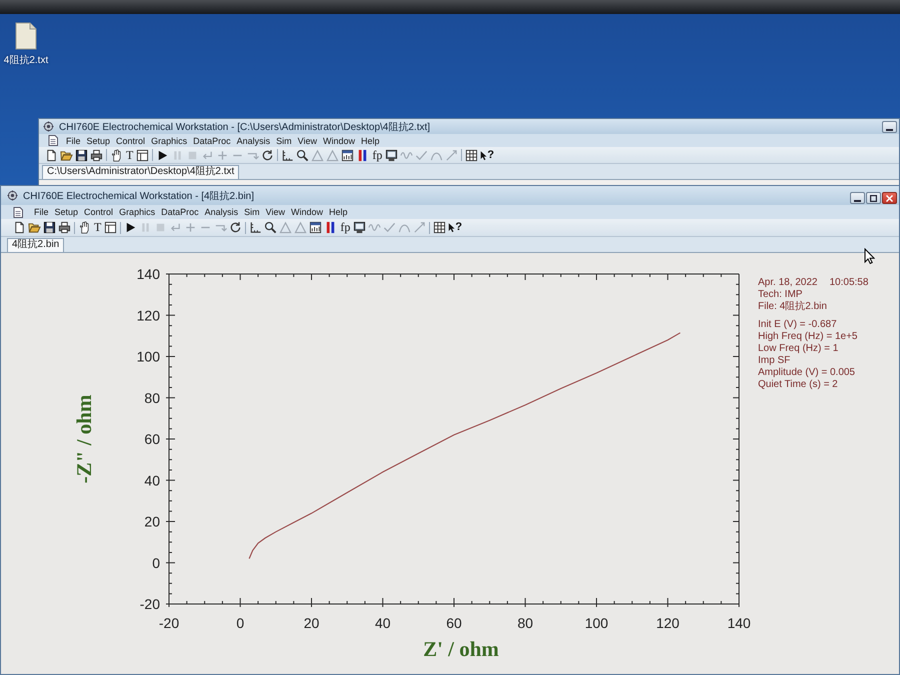  What do you see at coordinates (799, 349) in the screenshot?
I see `parameter-line: Low Freq (Hz) = 1` at bounding box center [799, 349].